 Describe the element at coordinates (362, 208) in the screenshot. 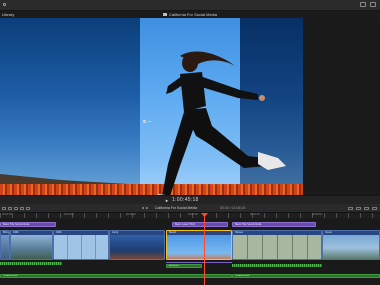

I see `timeline-right-tools` at that location.